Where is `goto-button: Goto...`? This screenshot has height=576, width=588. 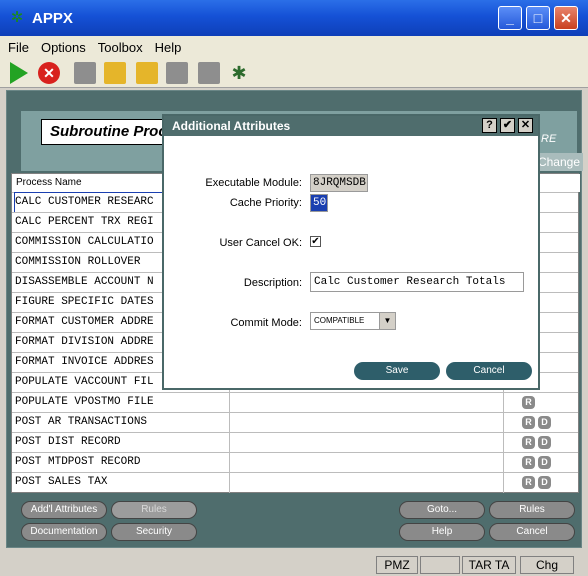 goto-button: Goto... is located at coordinates (442, 510).